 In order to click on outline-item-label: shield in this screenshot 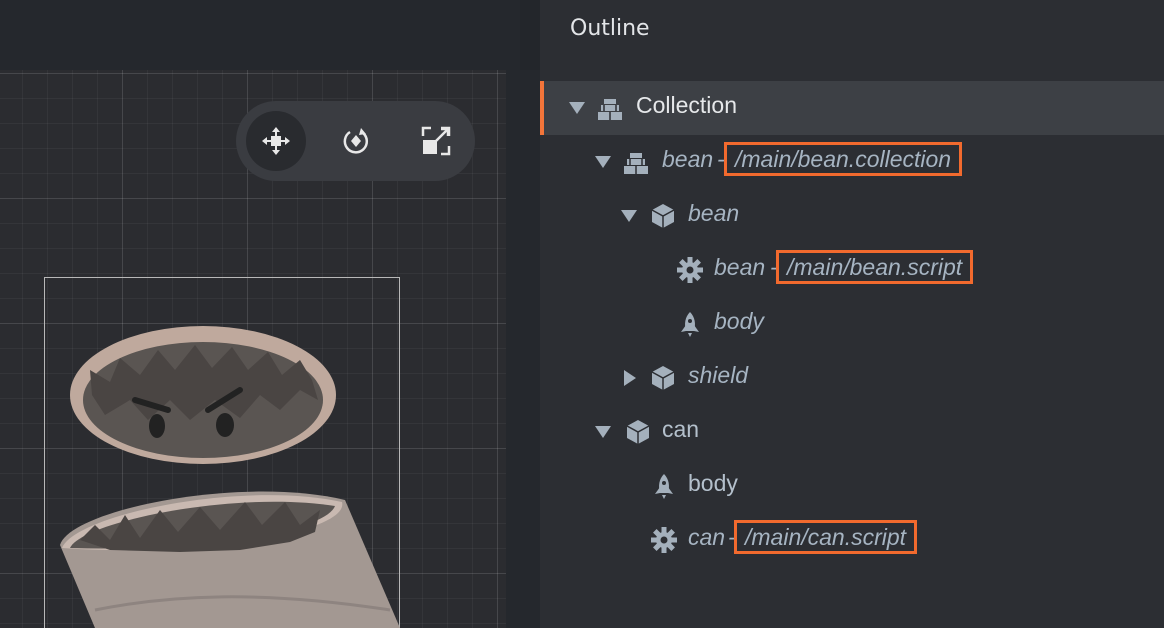, I will do `click(718, 375)`.